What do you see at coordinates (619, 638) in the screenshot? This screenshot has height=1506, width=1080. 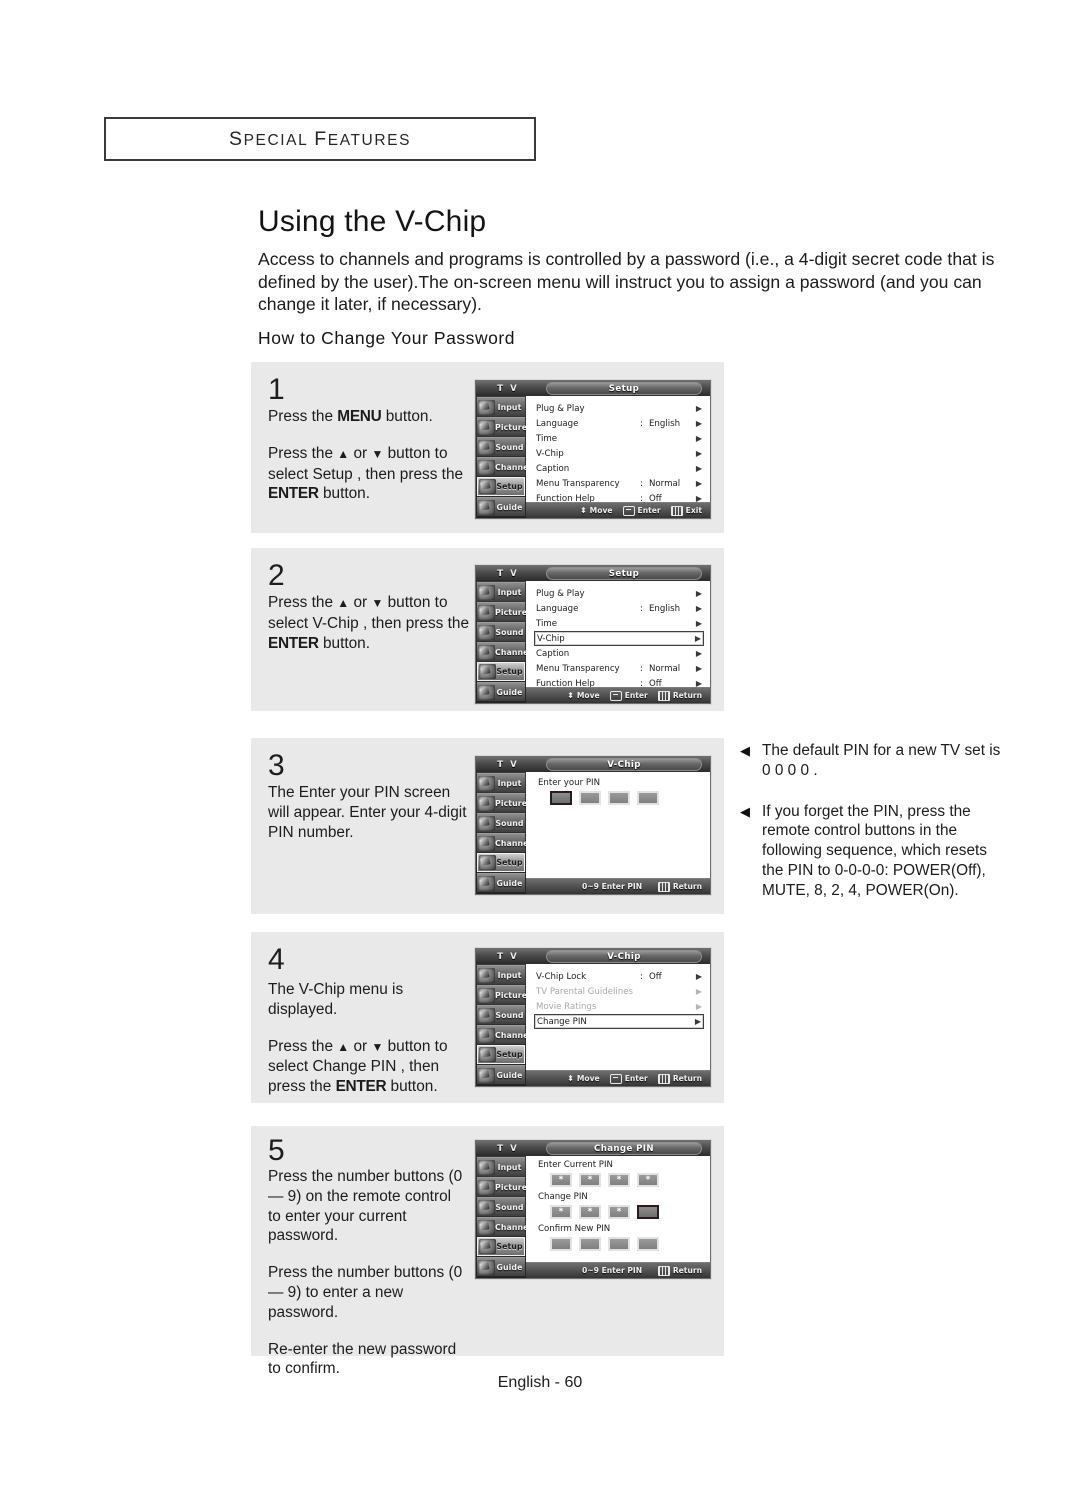 I see `menu-row-selected: V-Chip ▶` at bounding box center [619, 638].